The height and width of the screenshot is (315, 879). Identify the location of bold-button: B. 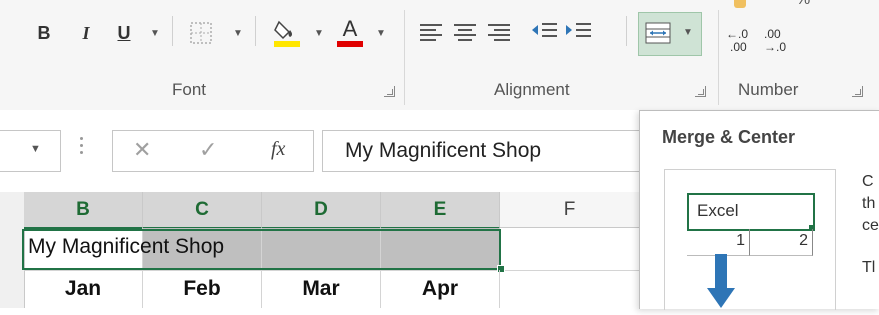
(44, 33).